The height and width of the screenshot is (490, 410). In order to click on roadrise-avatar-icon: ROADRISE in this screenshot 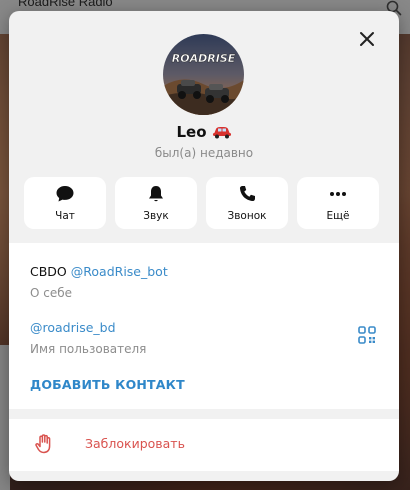, I will do `click(203, 74)`.